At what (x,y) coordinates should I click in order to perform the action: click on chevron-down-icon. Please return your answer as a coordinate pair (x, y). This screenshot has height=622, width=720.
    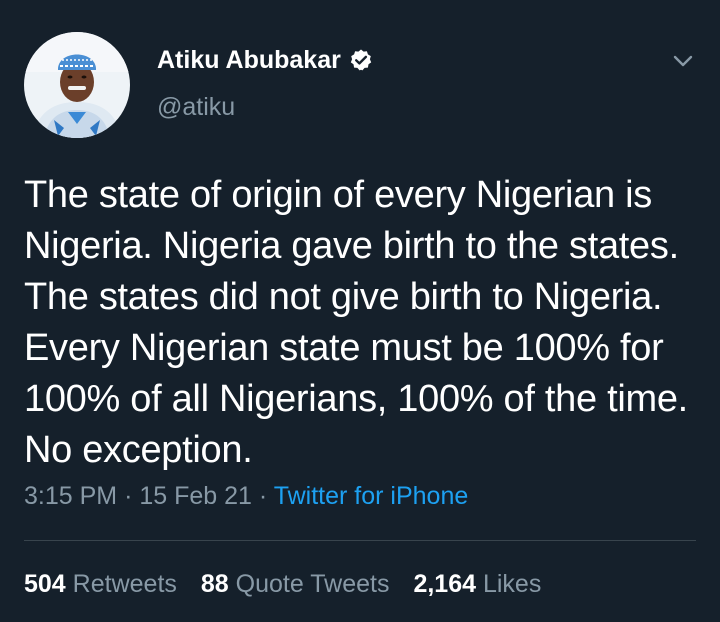
    Looking at the image, I should click on (683, 61).